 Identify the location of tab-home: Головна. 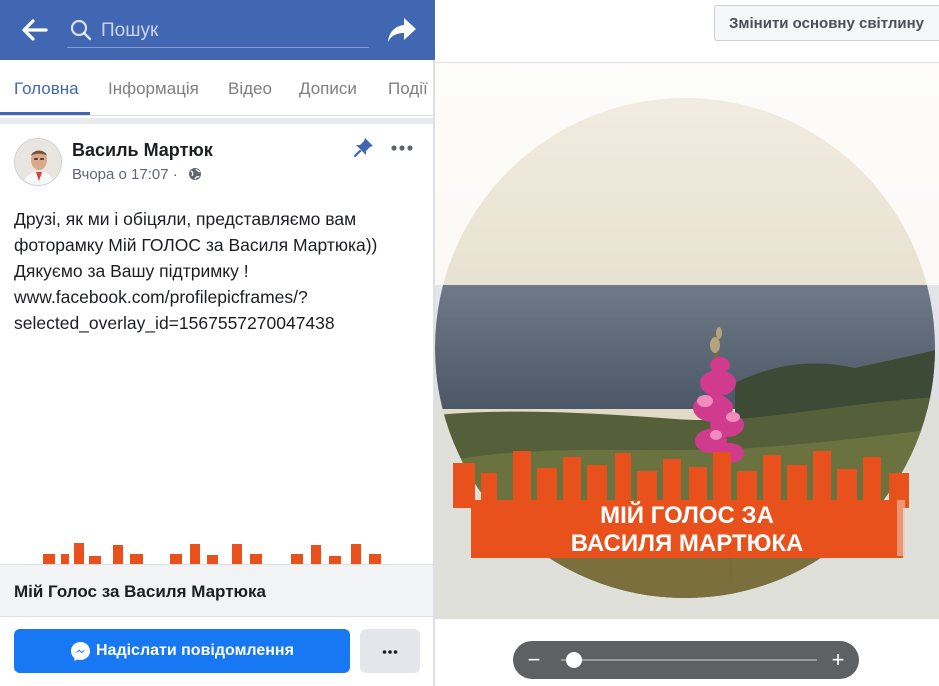
(46, 89).